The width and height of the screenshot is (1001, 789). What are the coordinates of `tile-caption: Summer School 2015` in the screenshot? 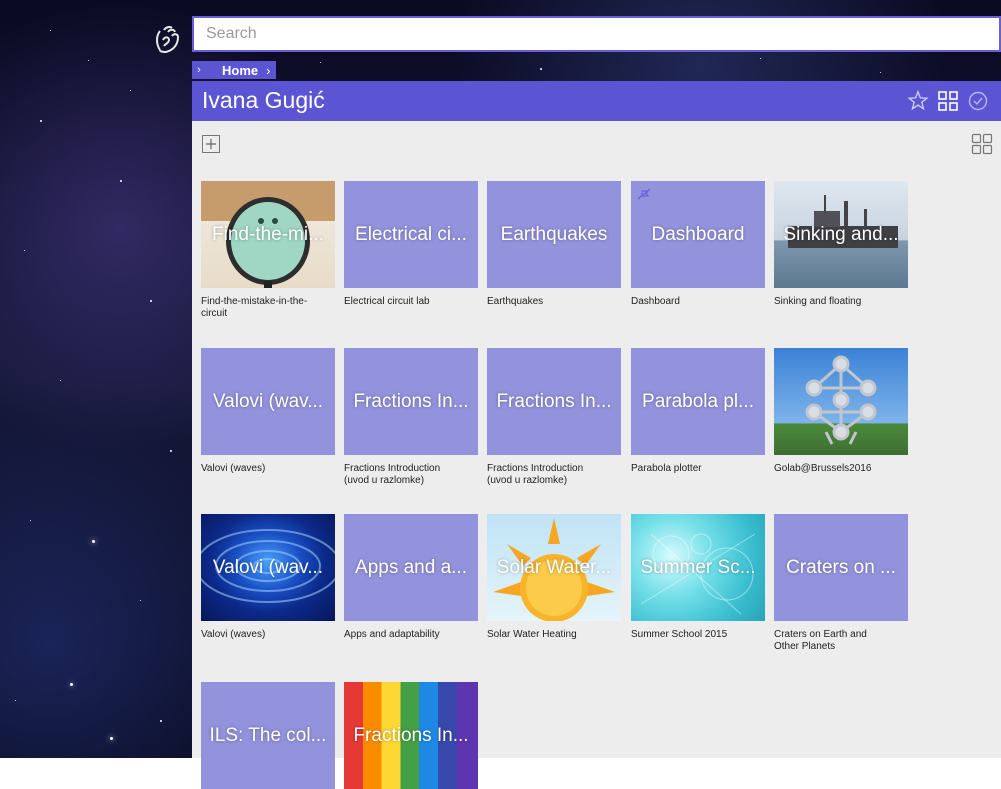 It's located at (679, 634).